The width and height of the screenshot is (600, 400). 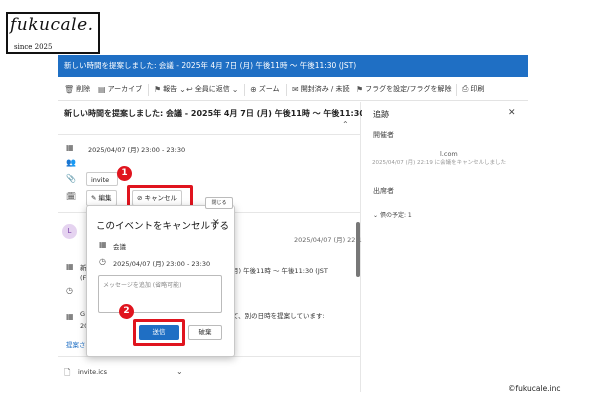 I want to click on attachment-chip: invite, so click(x=102, y=179).